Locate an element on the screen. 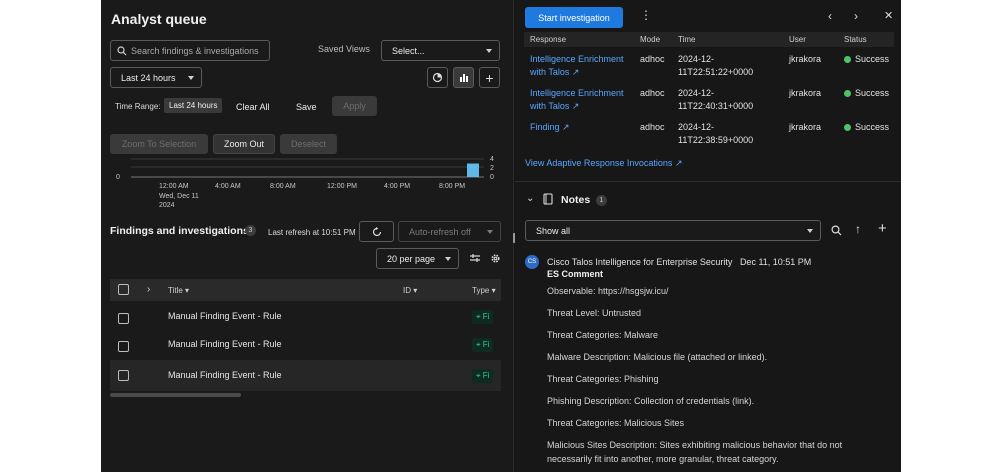 This screenshot has width=1000, height=472. horizontal-scrollbar is located at coordinates (175, 395).